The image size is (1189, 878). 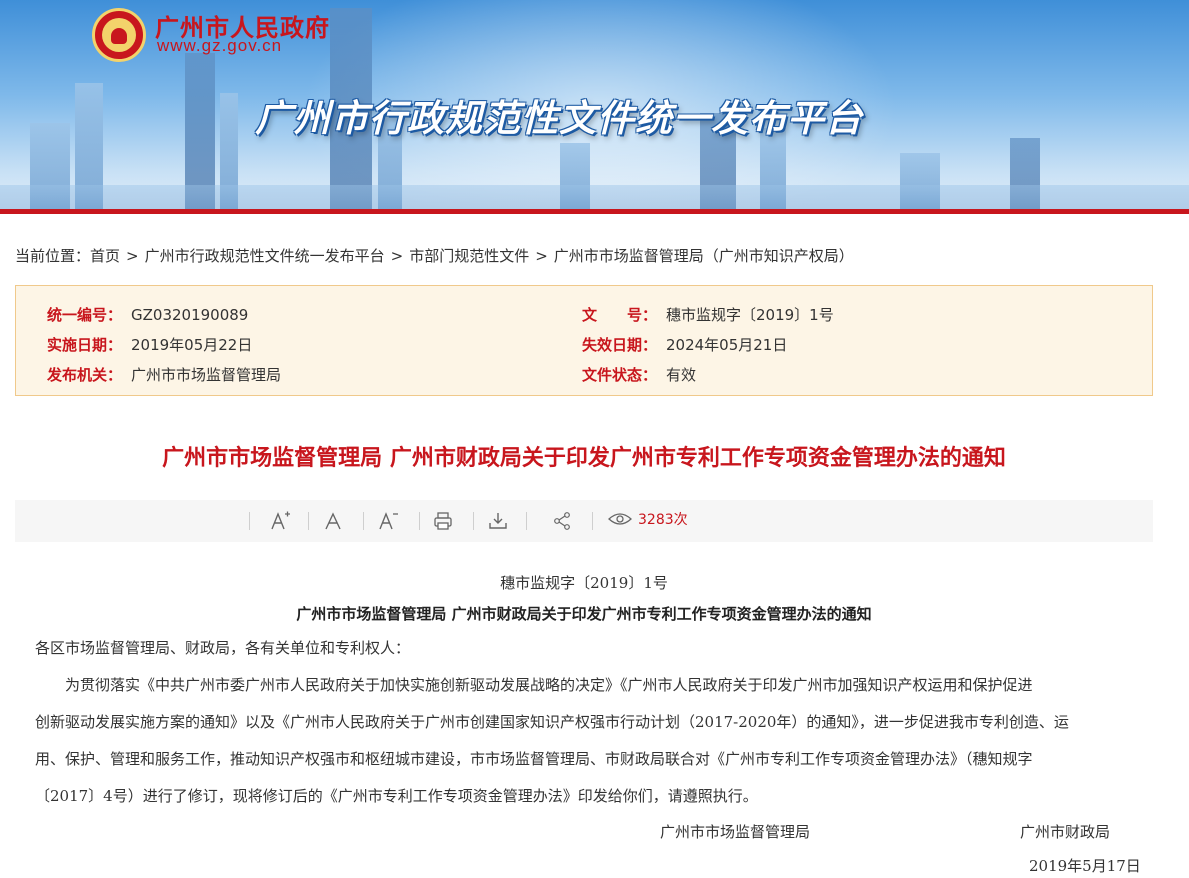 I want to click on article-toolbar: 3283次, so click(x=584, y=521).